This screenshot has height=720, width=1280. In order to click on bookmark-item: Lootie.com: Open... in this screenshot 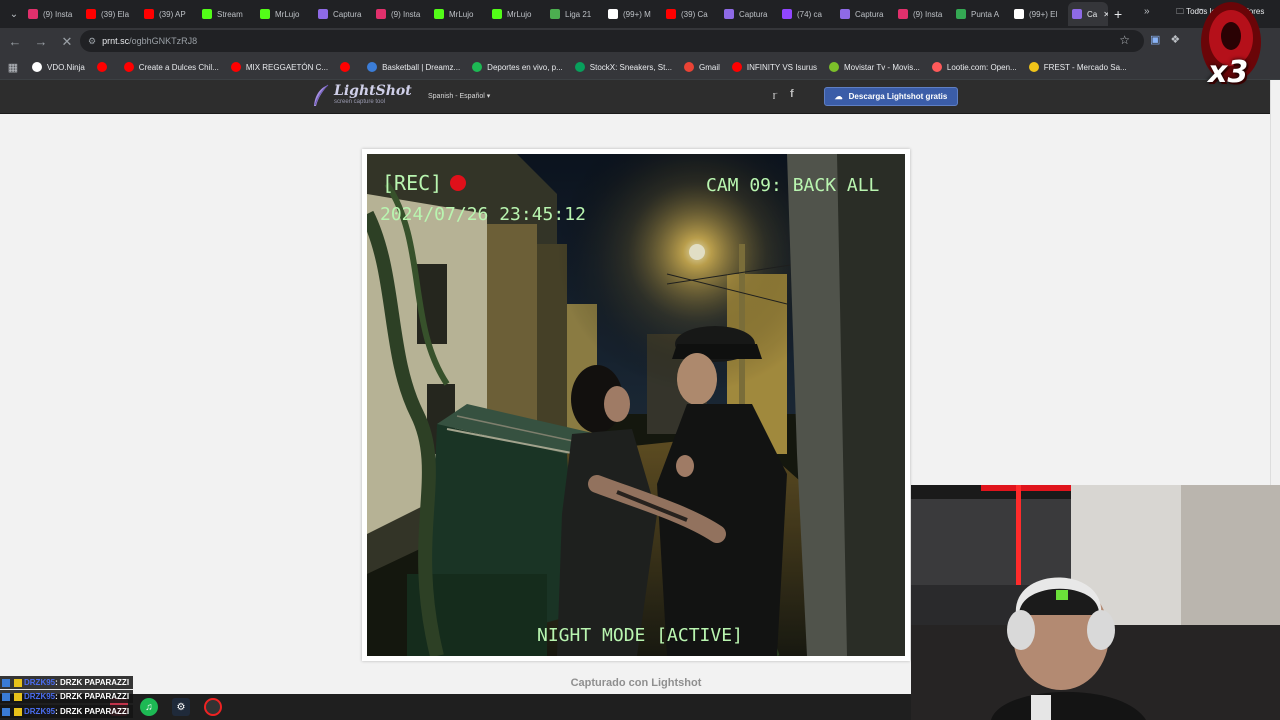, I will do `click(974, 67)`.